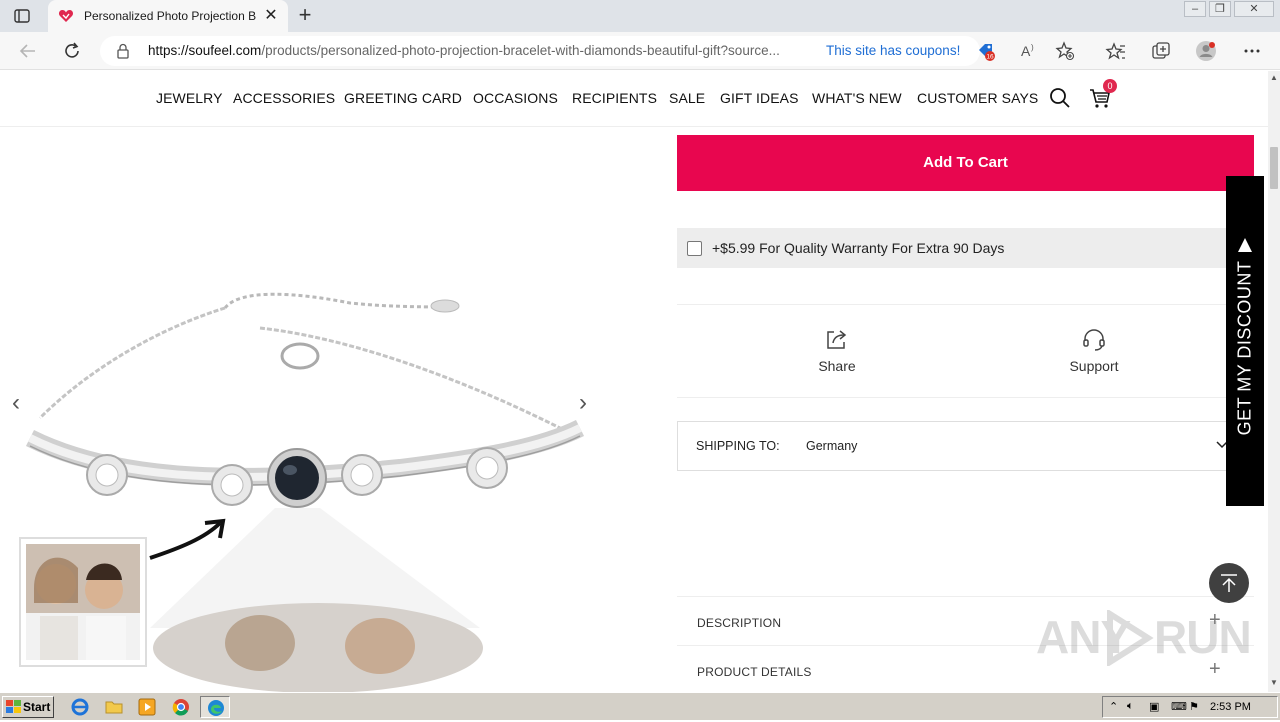 This screenshot has width=1280, height=722. I want to click on arrow-up-icon, so click(1229, 583).